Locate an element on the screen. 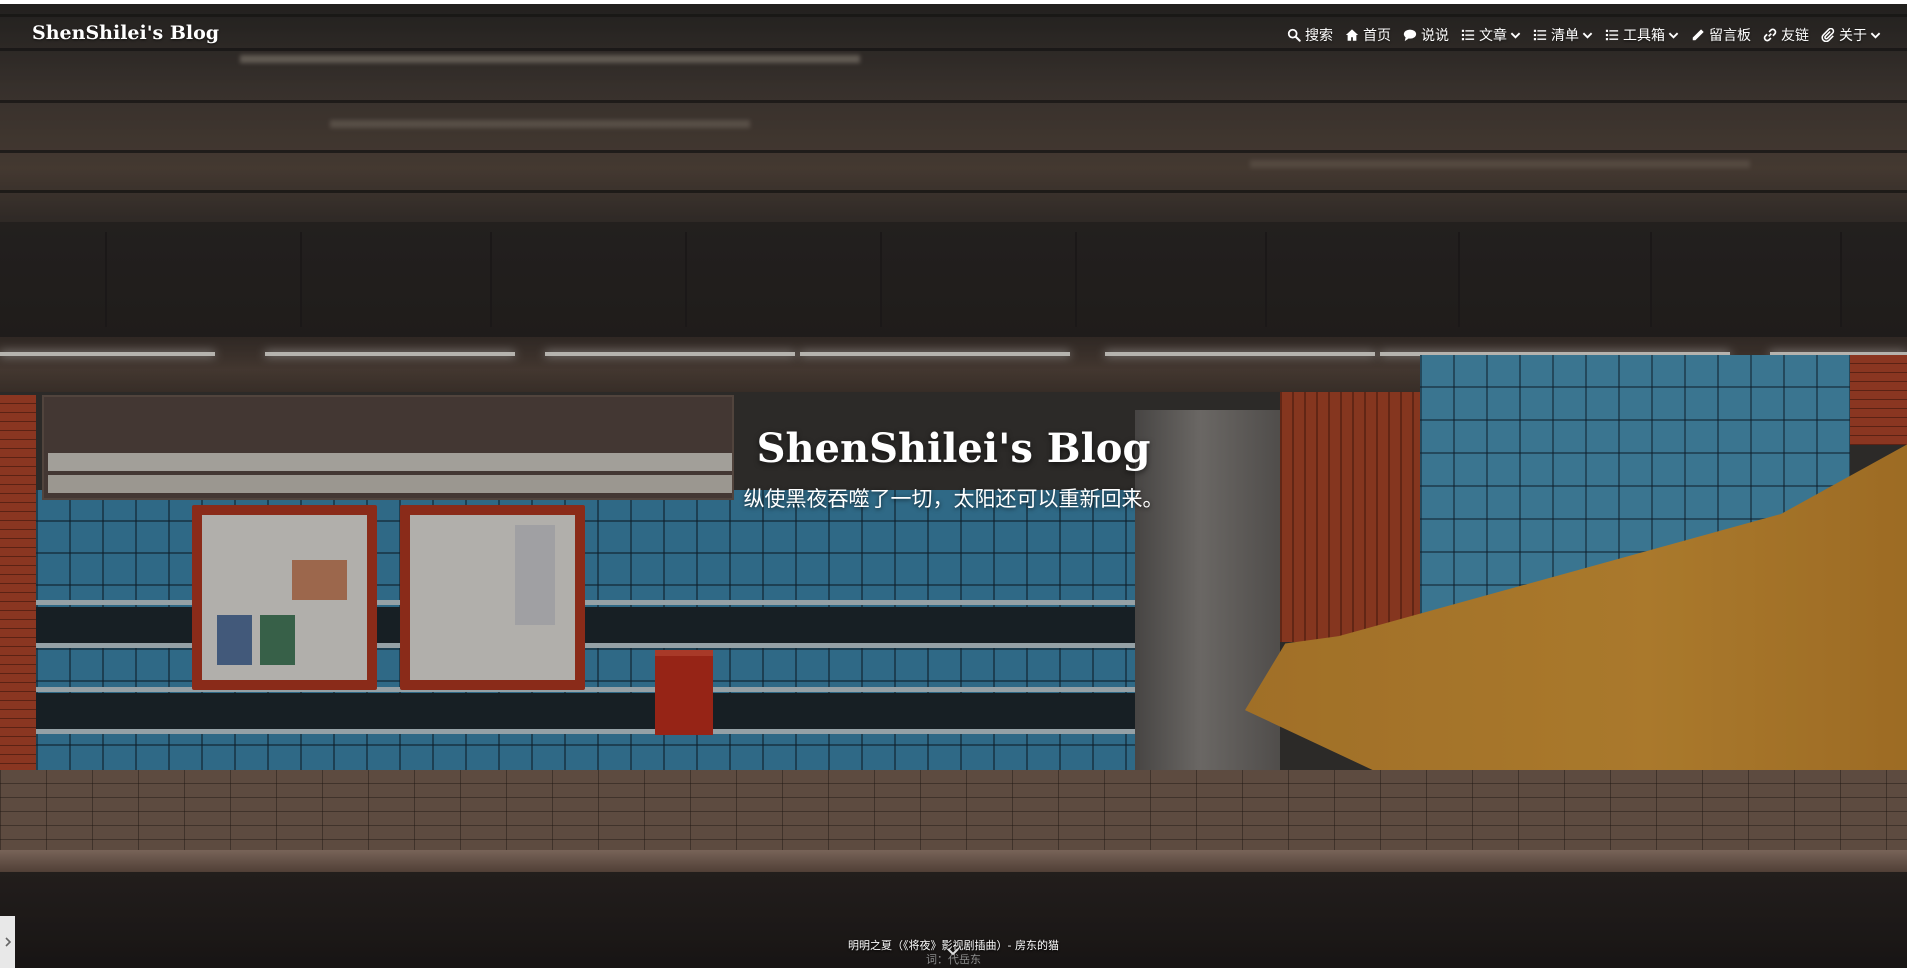 The height and width of the screenshot is (968, 1907). nav-item-articles: 文章 is located at coordinates (1491, 35).